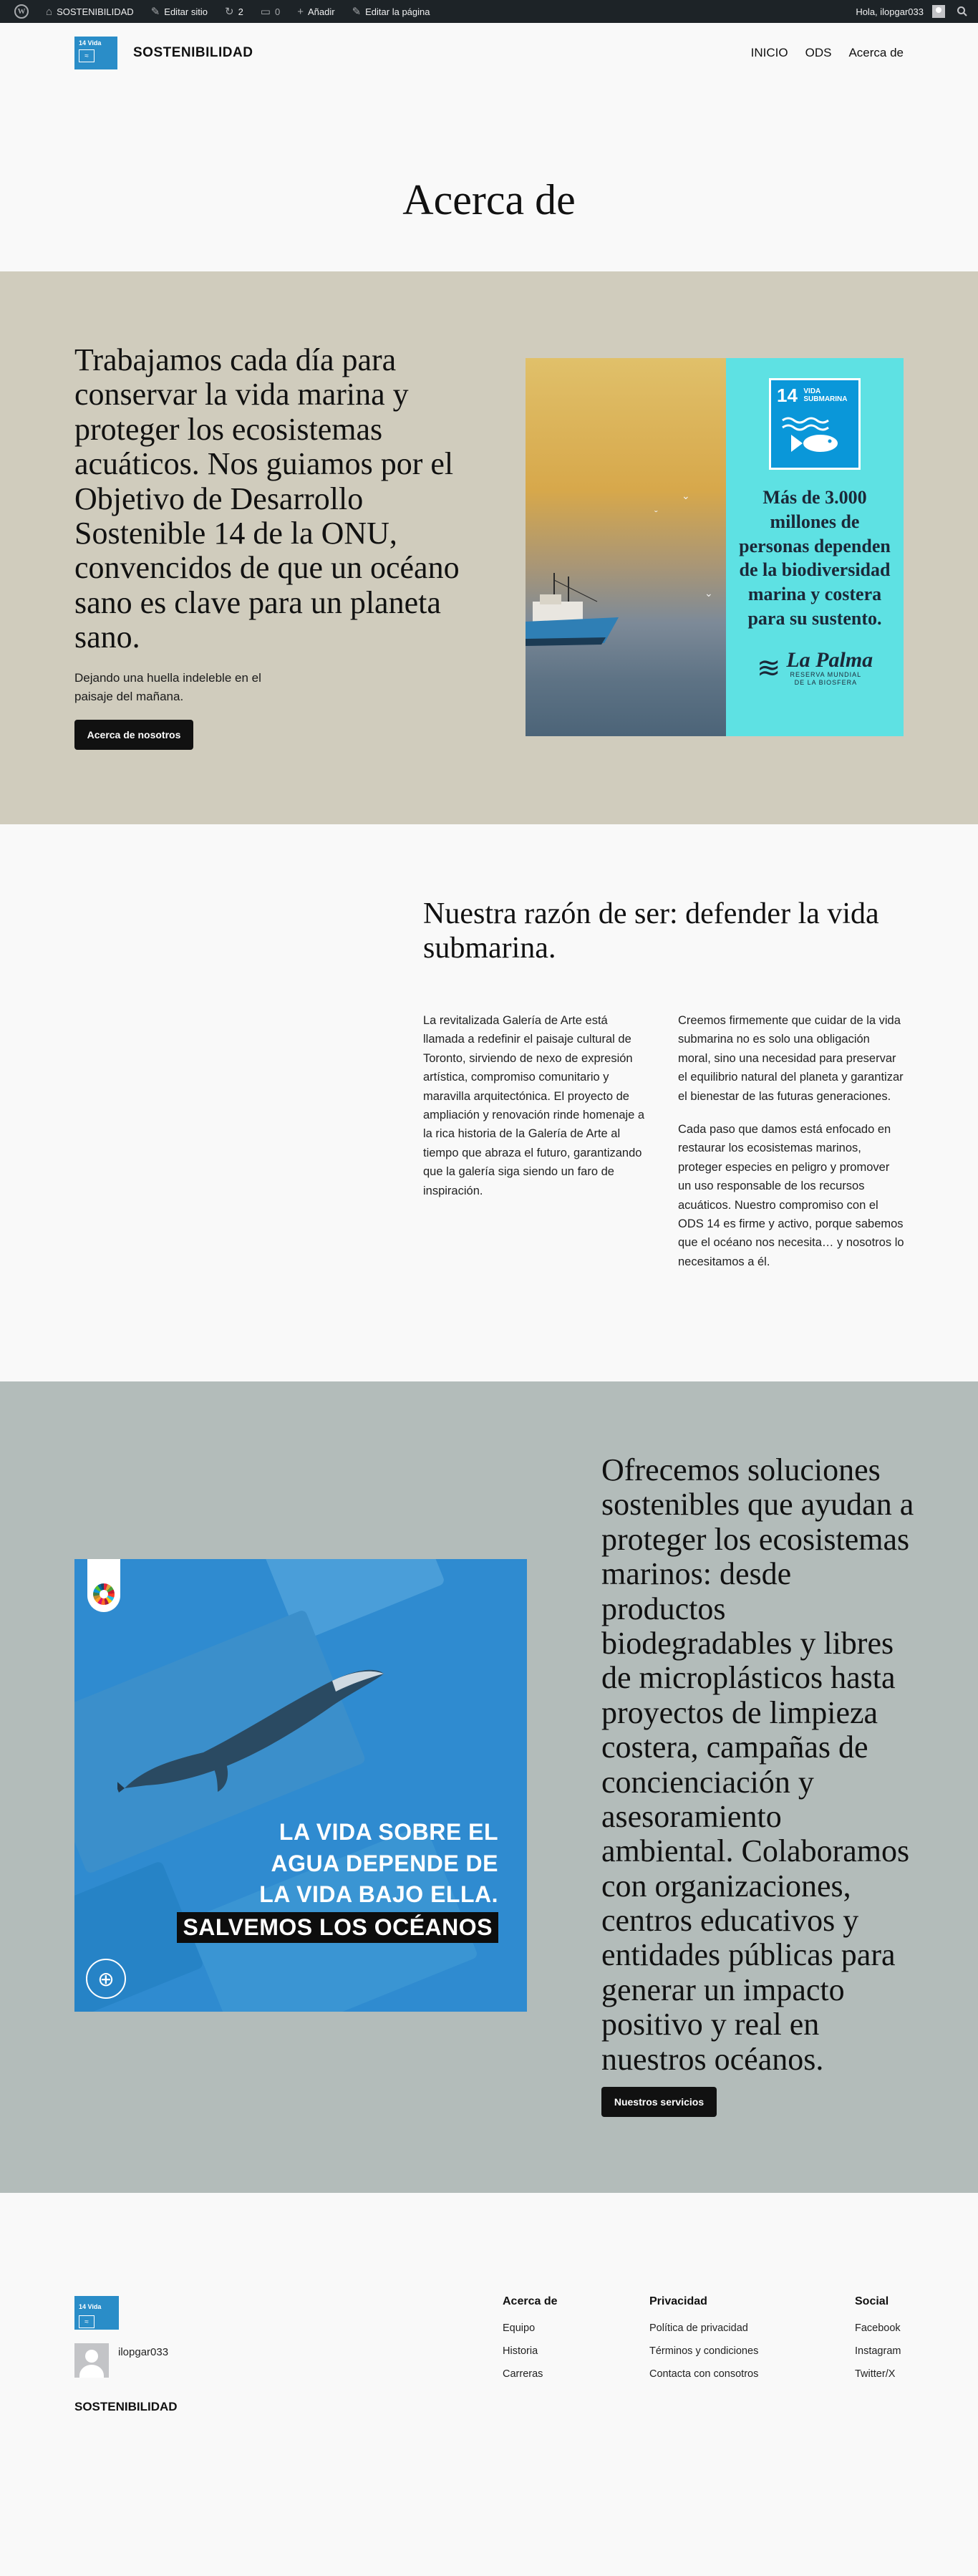 The height and width of the screenshot is (2576, 978). What do you see at coordinates (819, 53) in the screenshot?
I see `nav-item-ods: ODS` at bounding box center [819, 53].